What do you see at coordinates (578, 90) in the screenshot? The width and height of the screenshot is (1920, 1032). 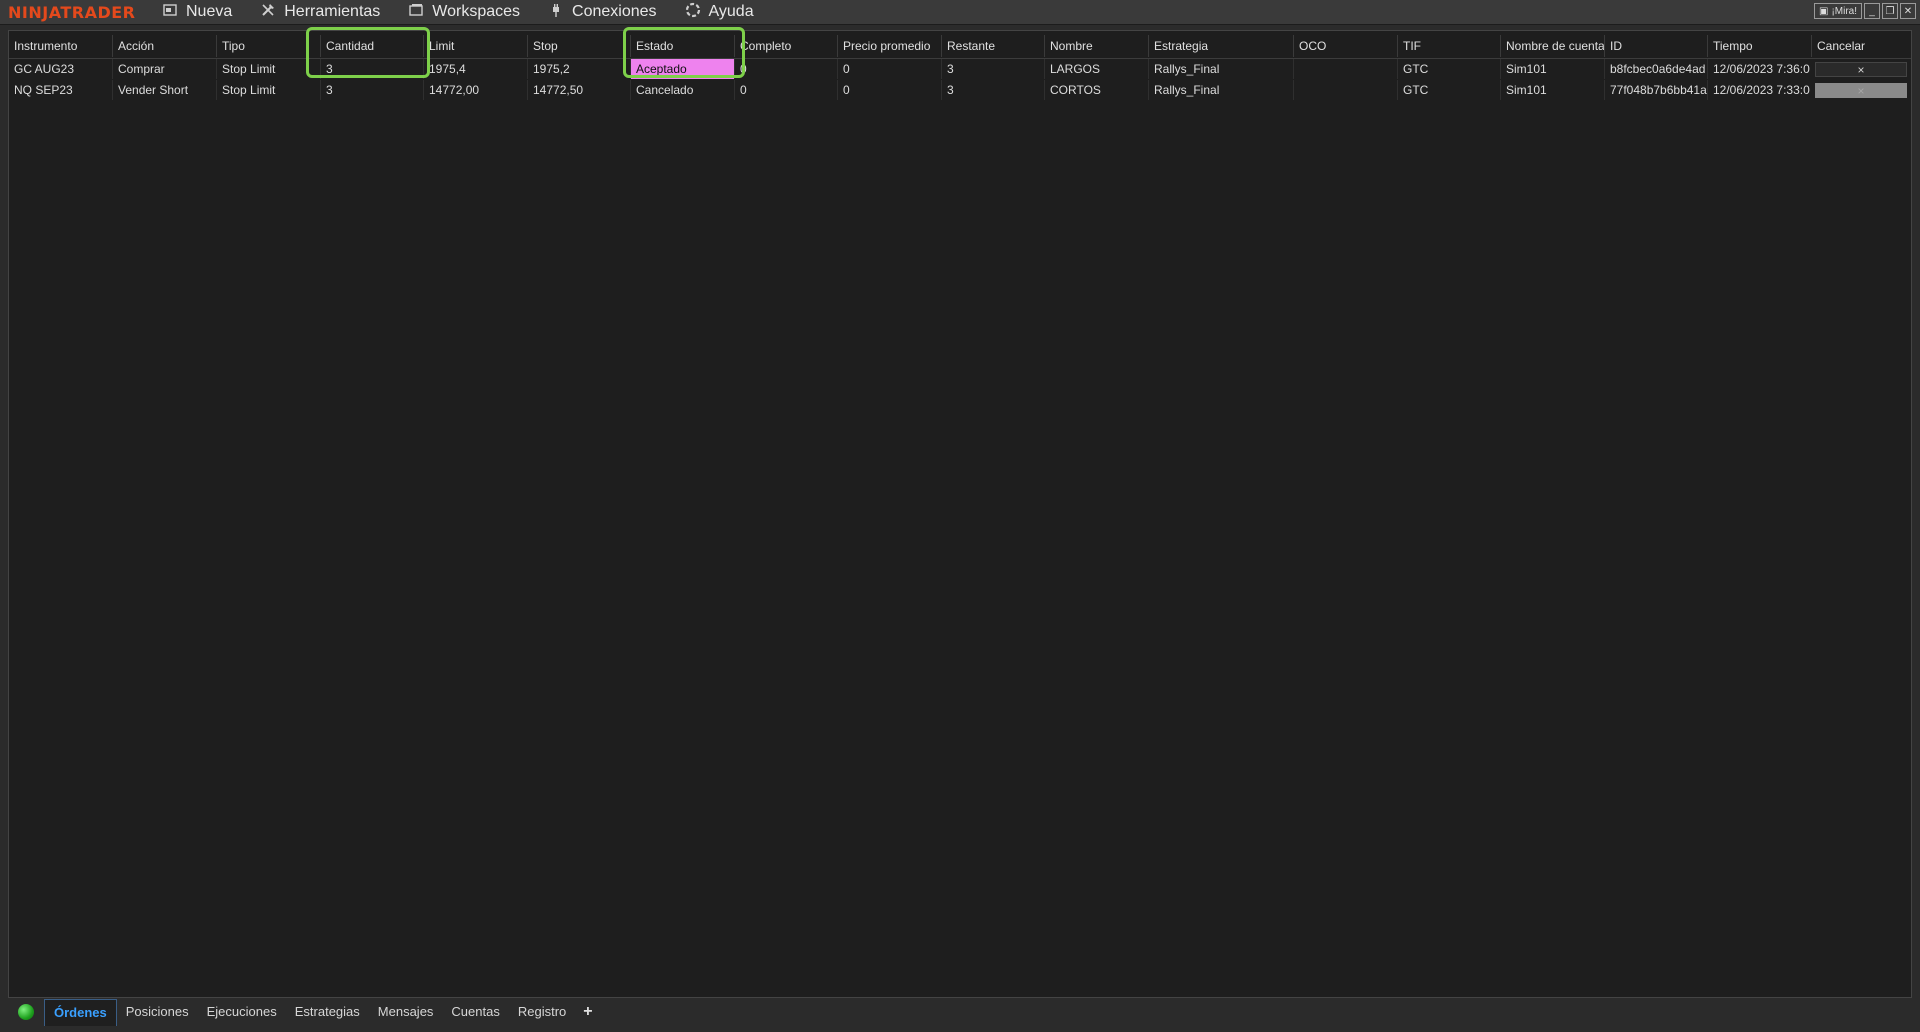 I see `cell-stop: 14772,50` at bounding box center [578, 90].